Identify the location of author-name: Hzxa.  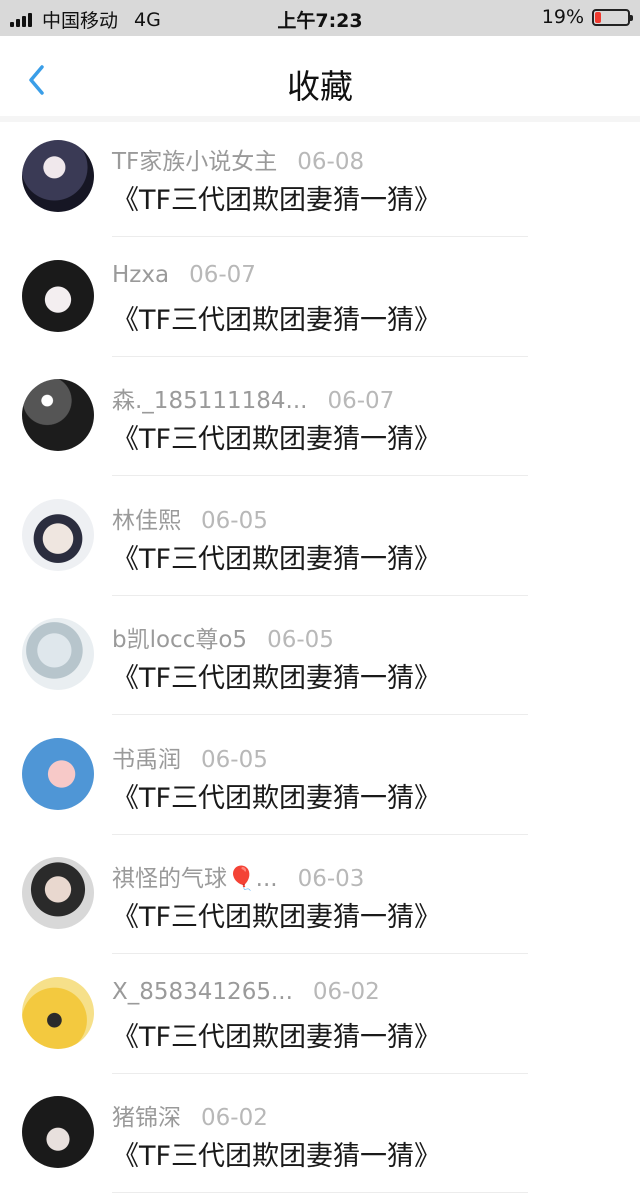
(140, 275).